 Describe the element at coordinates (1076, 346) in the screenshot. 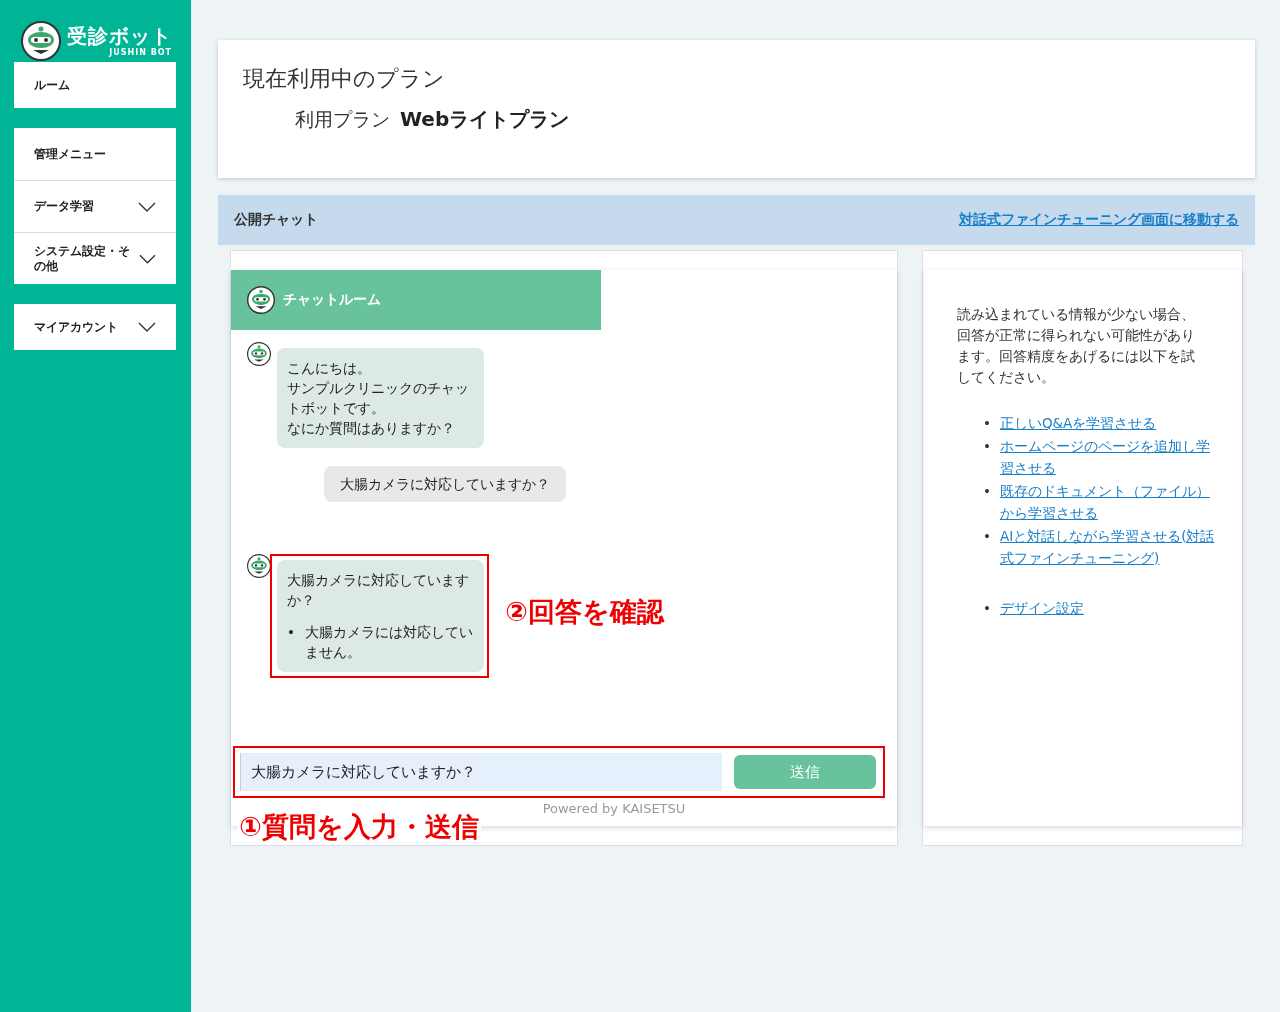

I see `tips-text: 読み込まれている情報が少ない場合、回答が正常に得られない可能性があります。回答精度をあげるには以下を試してください。` at that location.